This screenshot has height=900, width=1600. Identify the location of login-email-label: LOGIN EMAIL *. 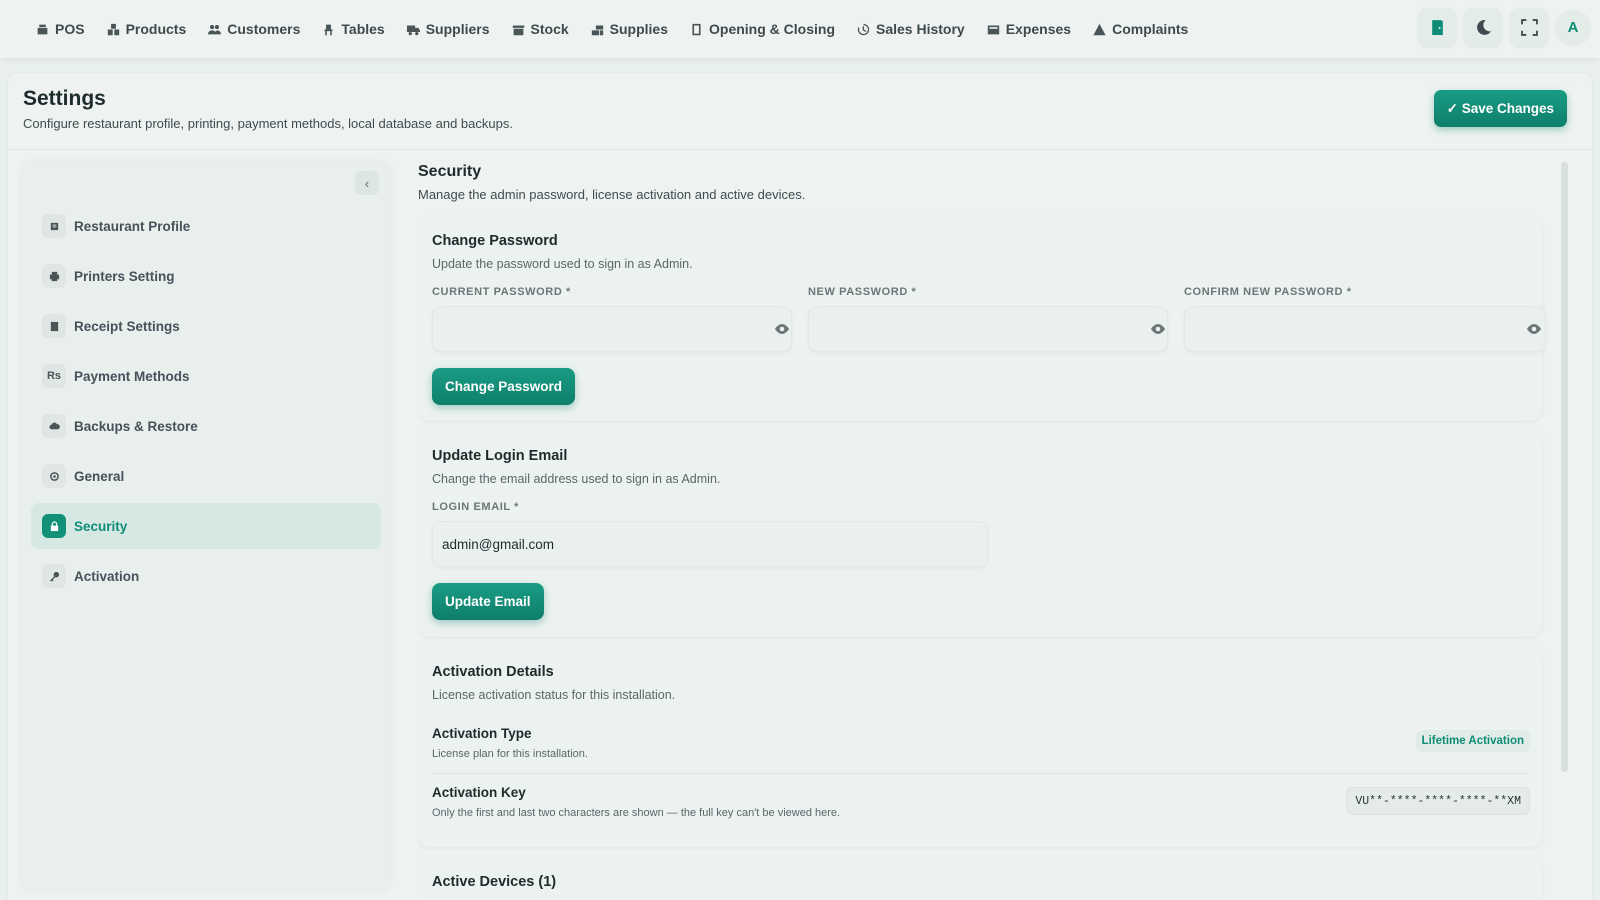
(476, 507).